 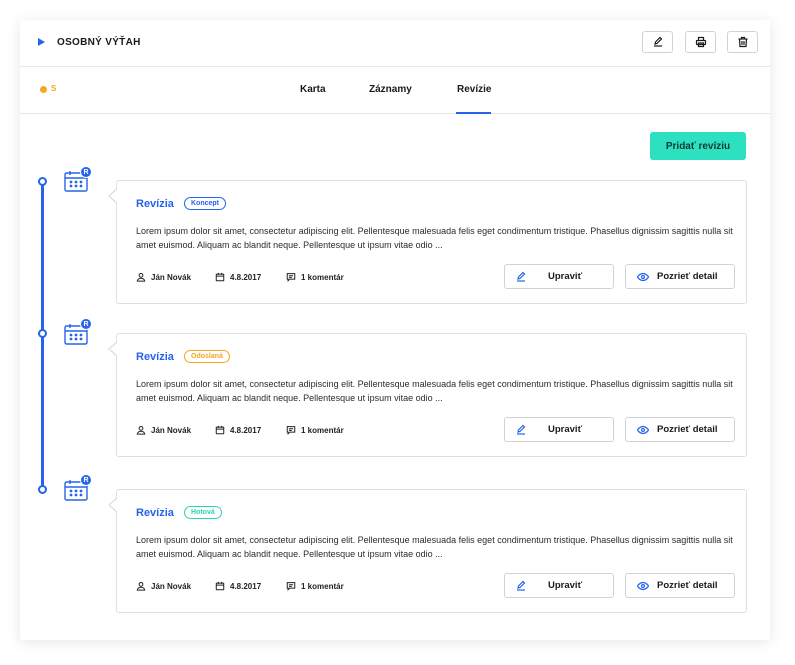 What do you see at coordinates (395, 43) in the screenshot?
I see `page-header: OSOBNÝ VÝŤAH` at bounding box center [395, 43].